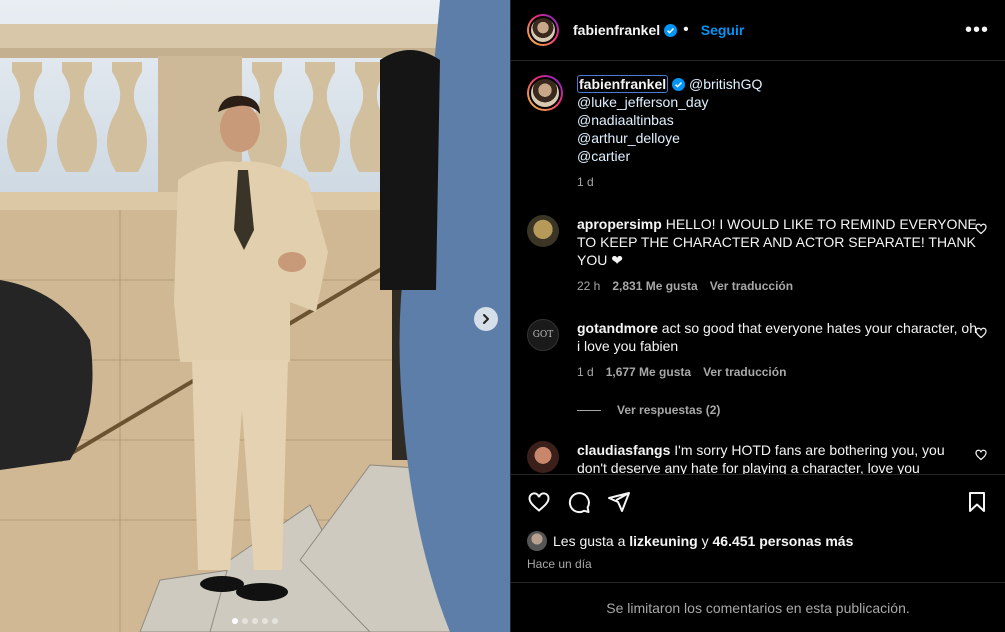  What do you see at coordinates (543, 335) in the screenshot?
I see `comment-avatar: GOT` at bounding box center [543, 335].